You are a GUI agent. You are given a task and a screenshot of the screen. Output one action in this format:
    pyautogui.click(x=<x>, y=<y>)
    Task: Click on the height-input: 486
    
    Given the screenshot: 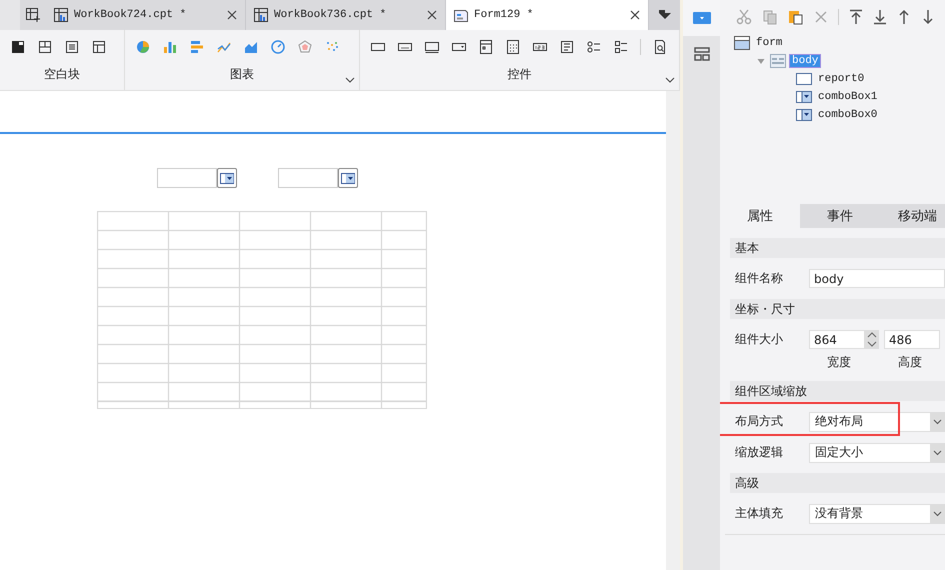 What is the action you would take?
    pyautogui.click(x=912, y=339)
    